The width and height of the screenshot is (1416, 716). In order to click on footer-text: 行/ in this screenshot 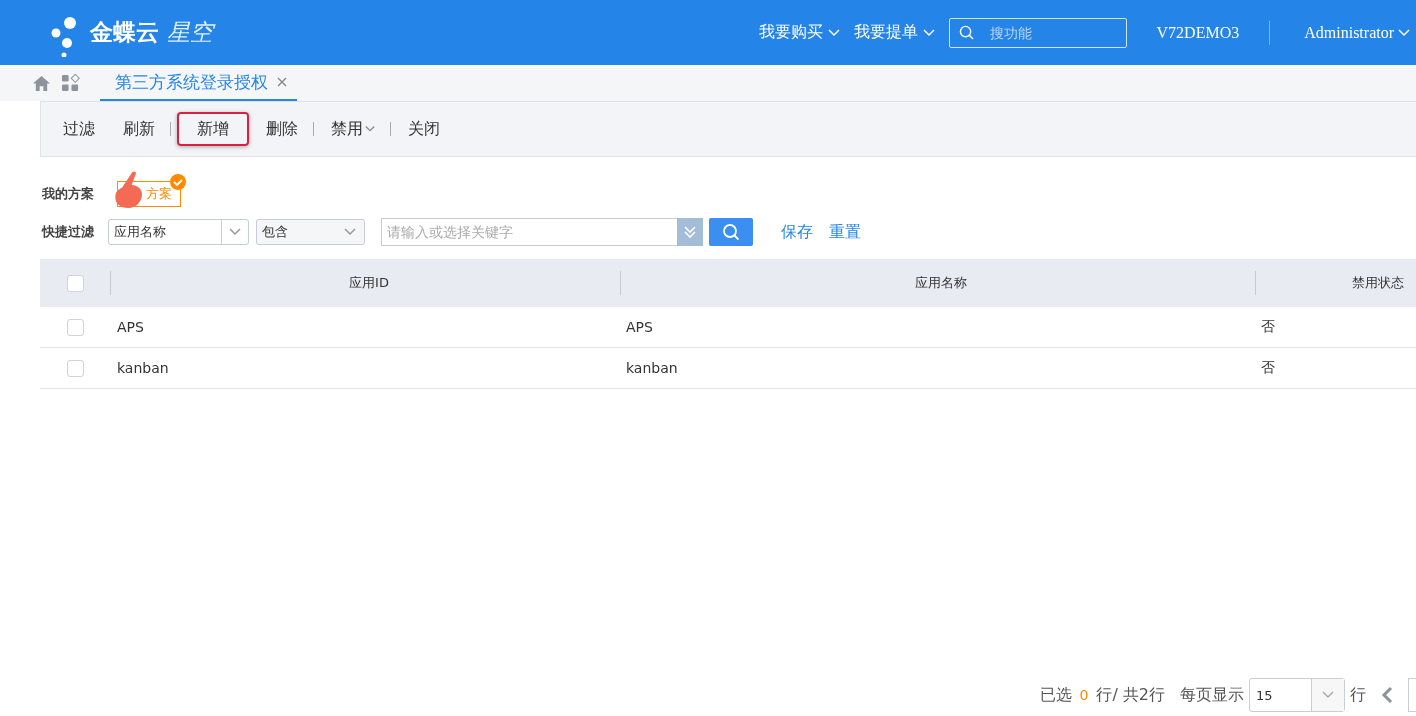, I will do `click(1107, 695)`.